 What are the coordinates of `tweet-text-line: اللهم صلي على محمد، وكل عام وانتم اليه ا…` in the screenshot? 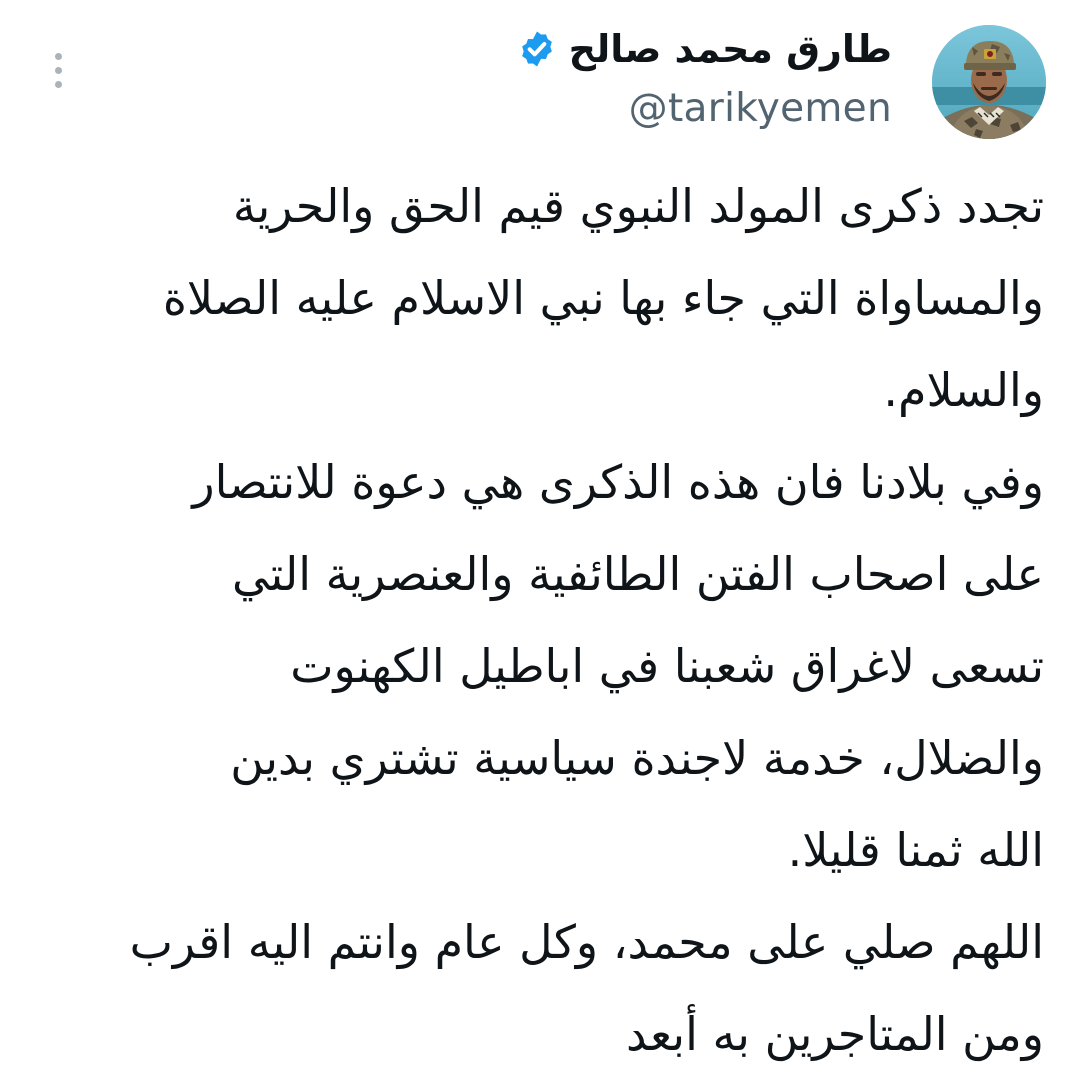 It's located at (586, 942).